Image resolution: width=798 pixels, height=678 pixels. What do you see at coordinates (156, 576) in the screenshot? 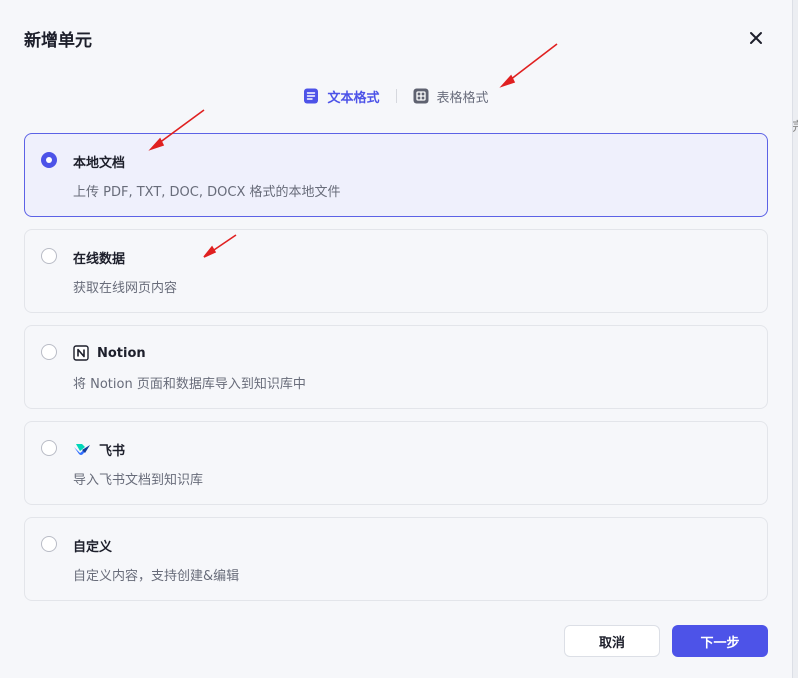
I see `option-description: 自定义内容，支持创建&编辑` at bounding box center [156, 576].